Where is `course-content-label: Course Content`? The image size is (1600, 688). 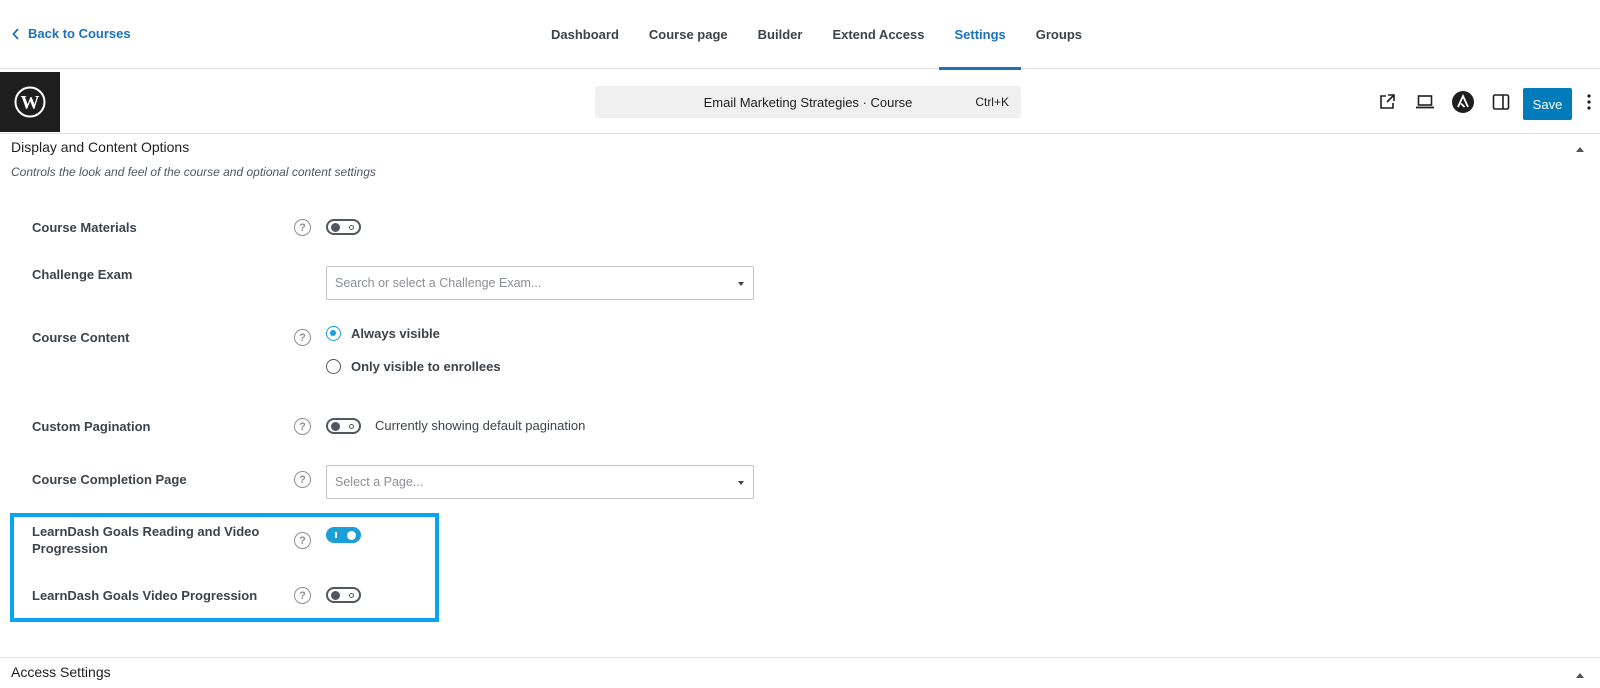 course-content-label: Course Content is located at coordinates (81, 337).